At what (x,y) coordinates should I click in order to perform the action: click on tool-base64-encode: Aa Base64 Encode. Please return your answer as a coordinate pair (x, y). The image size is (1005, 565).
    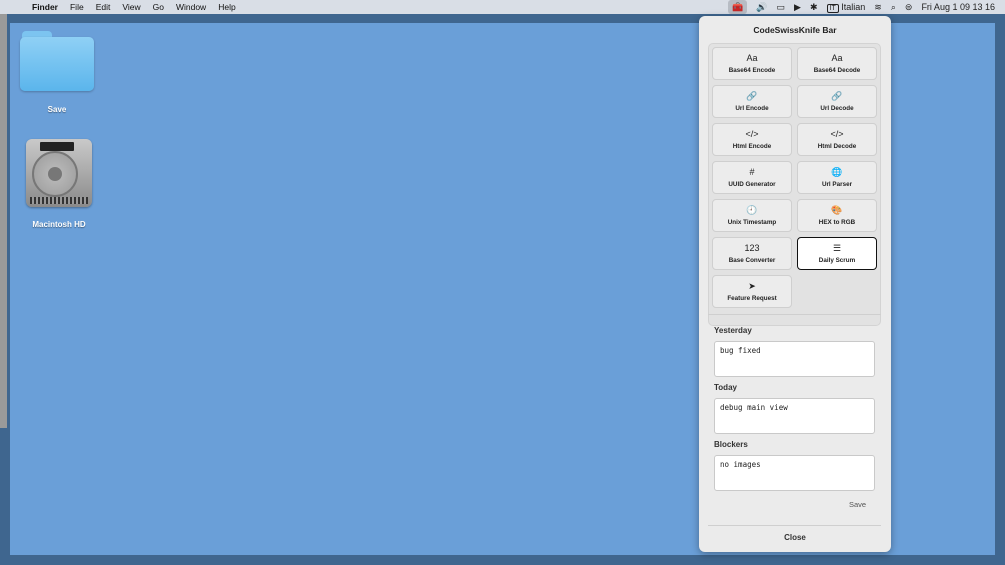
    Looking at the image, I should click on (752, 63).